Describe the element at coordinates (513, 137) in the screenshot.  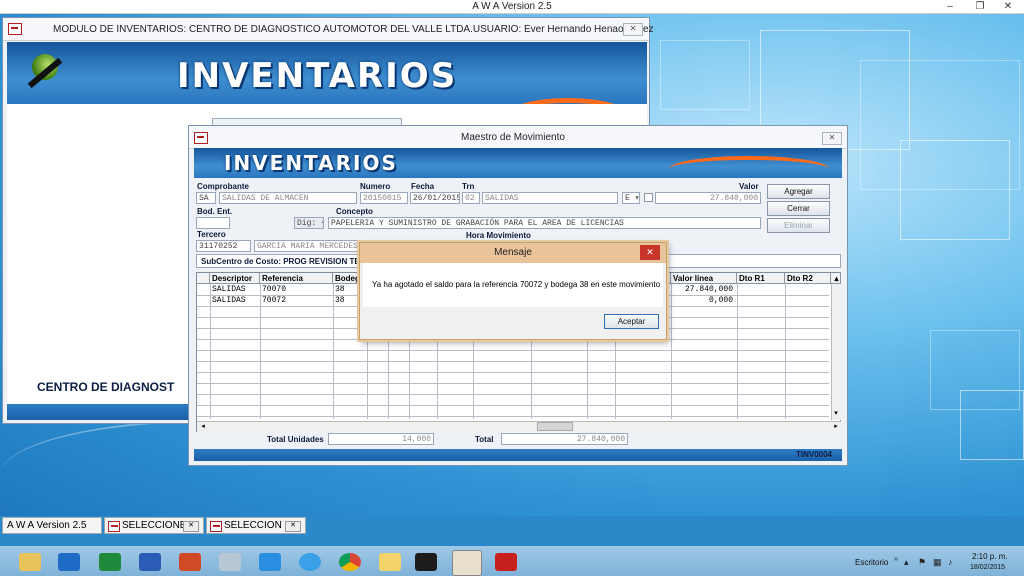
I see `movement-window-title: Maestro de Movimiento` at that location.